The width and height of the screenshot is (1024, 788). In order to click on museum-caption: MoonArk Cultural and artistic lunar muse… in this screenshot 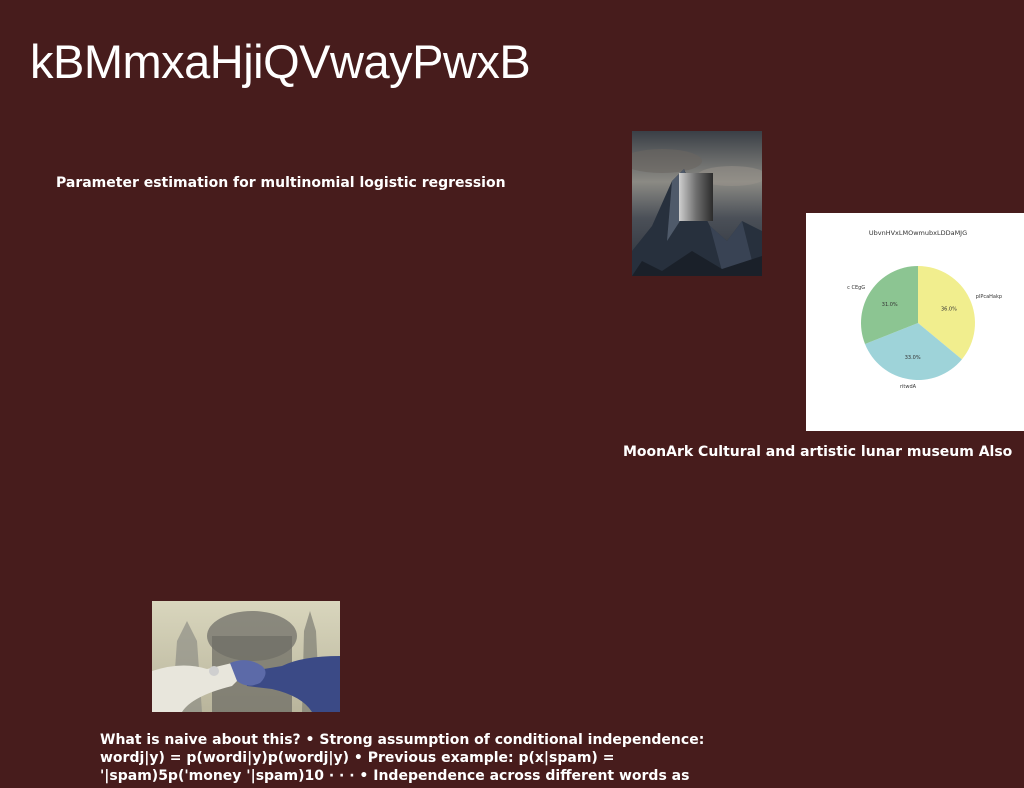, I will do `click(818, 452)`.